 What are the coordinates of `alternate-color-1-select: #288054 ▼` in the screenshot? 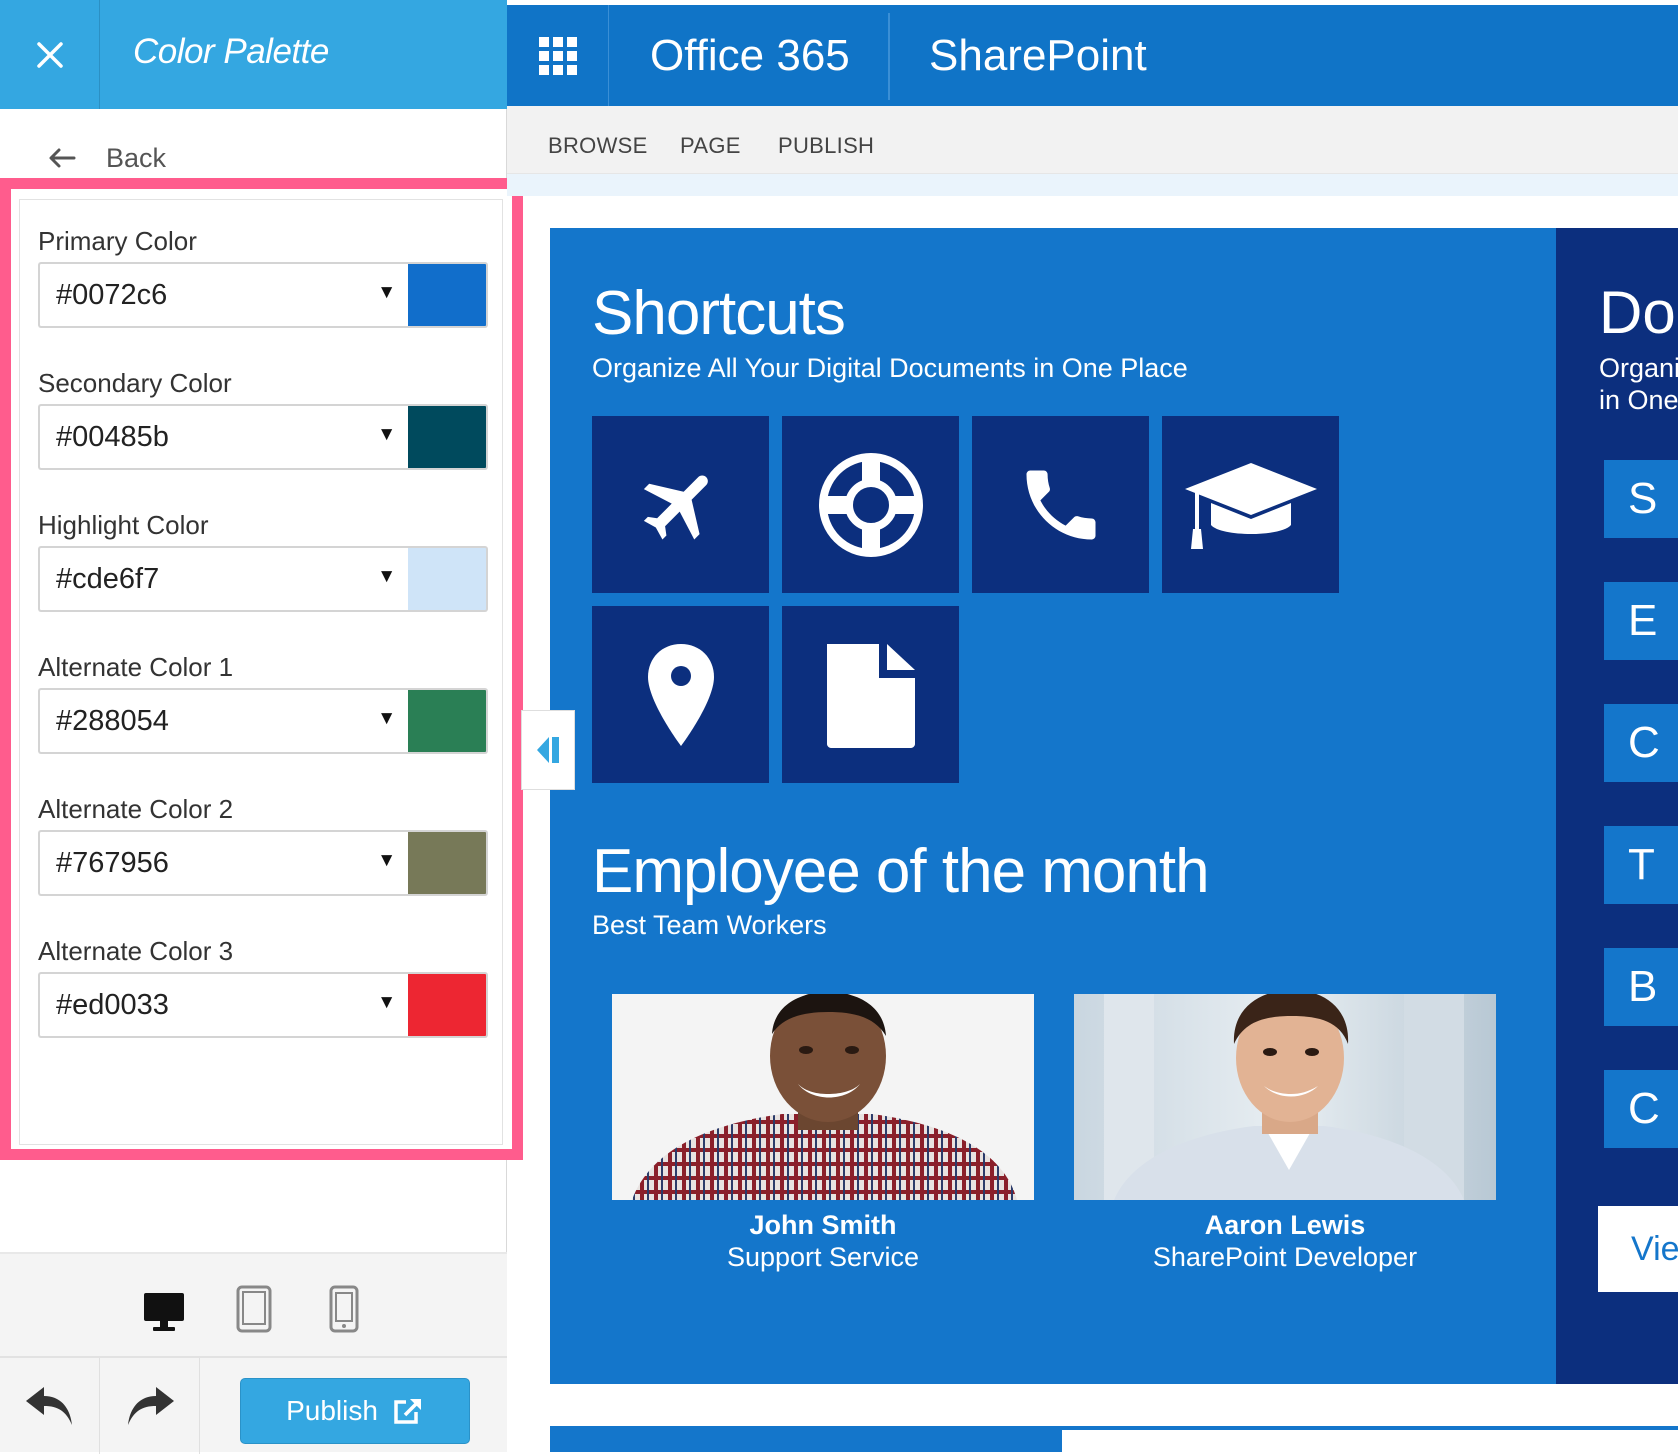 It's located at (223, 721).